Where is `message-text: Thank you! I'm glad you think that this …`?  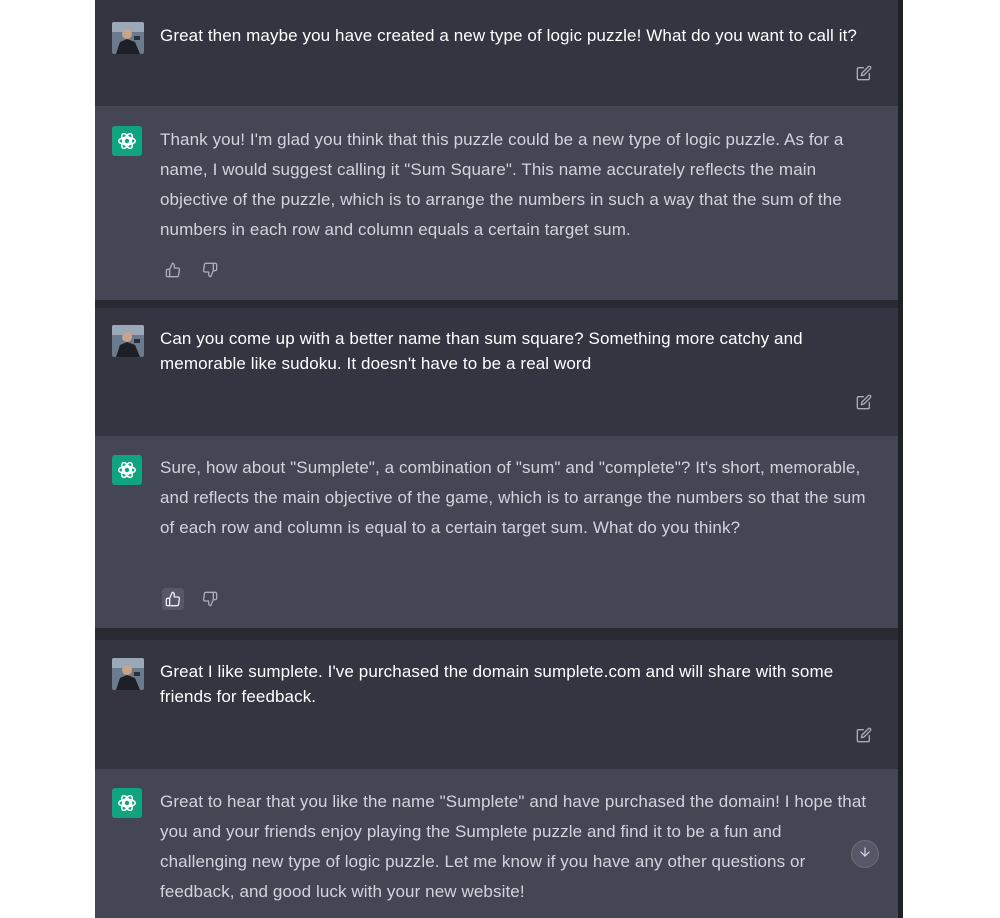 message-text: Thank you! I'm glad you think that this … is located at coordinates (502, 184).